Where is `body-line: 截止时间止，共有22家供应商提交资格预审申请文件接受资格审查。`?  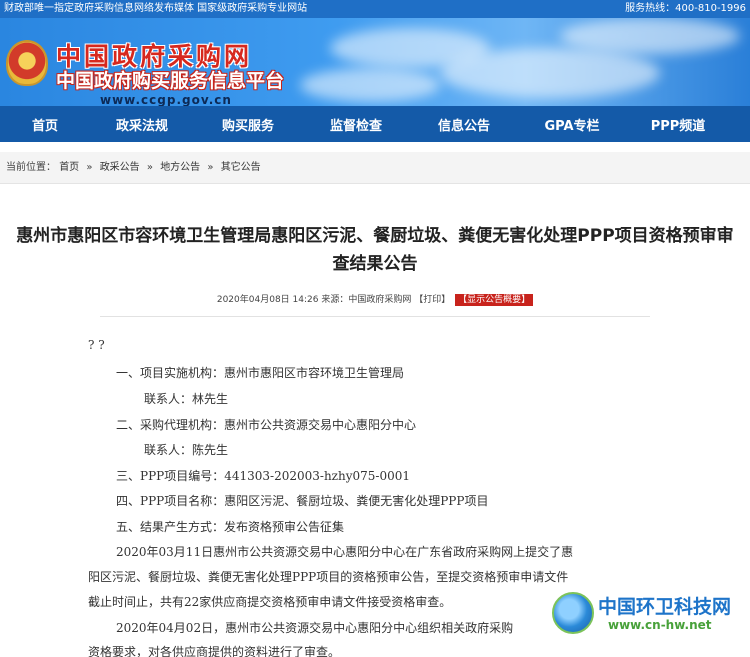
body-line: 截止时间止，共有22家供应商提交资格预审申请文件接受资格审查。 is located at coordinates (270, 602).